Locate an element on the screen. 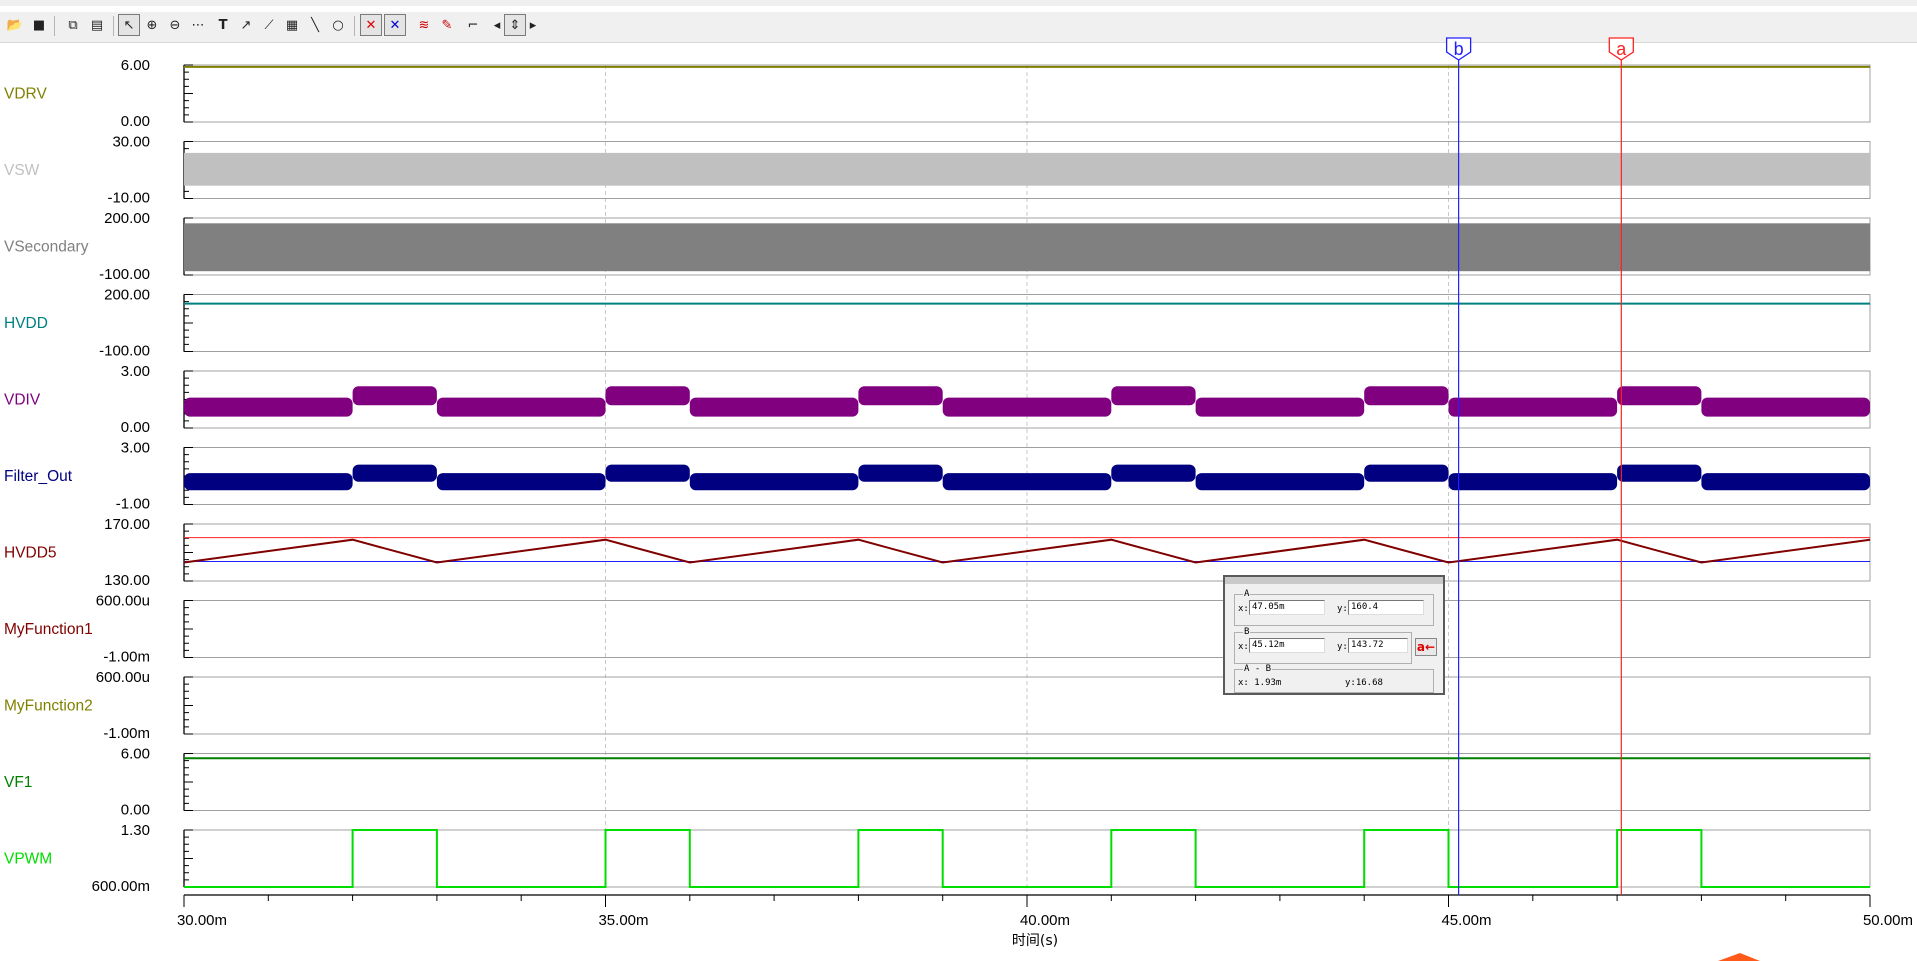 This screenshot has height=961, width=1917. cursor-b-x-field: 45.12m is located at coordinates (1287, 645).